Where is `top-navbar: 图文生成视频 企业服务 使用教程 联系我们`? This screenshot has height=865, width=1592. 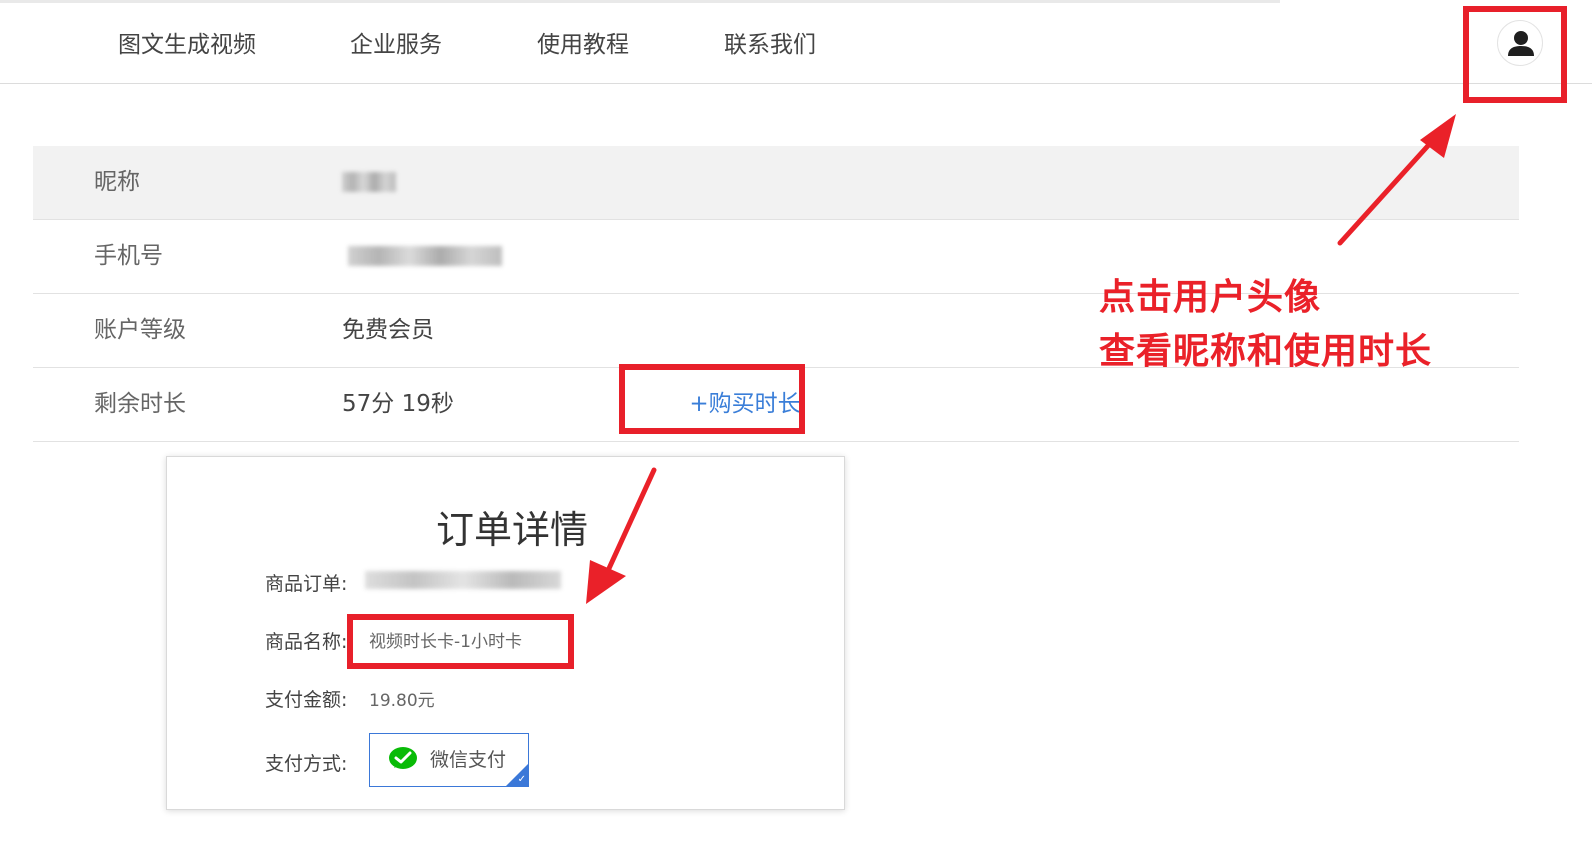 top-navbar: 图文生成视频 企业服务 使用教程 联系我们 is located at coordinates (796, 46).